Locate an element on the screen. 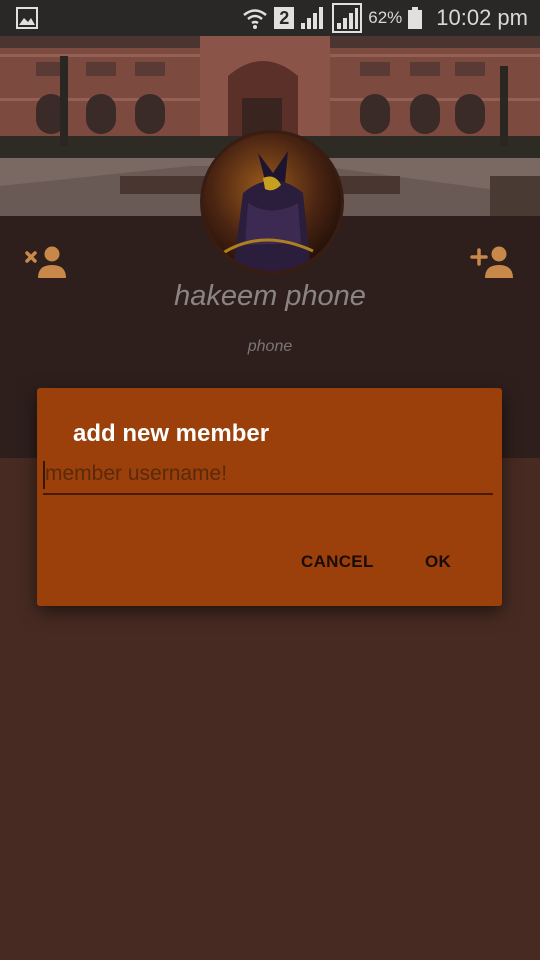 Image resolution: width=540 pixels, height=960 pixels. remove-member-icon is located at coordinates (47, 262).